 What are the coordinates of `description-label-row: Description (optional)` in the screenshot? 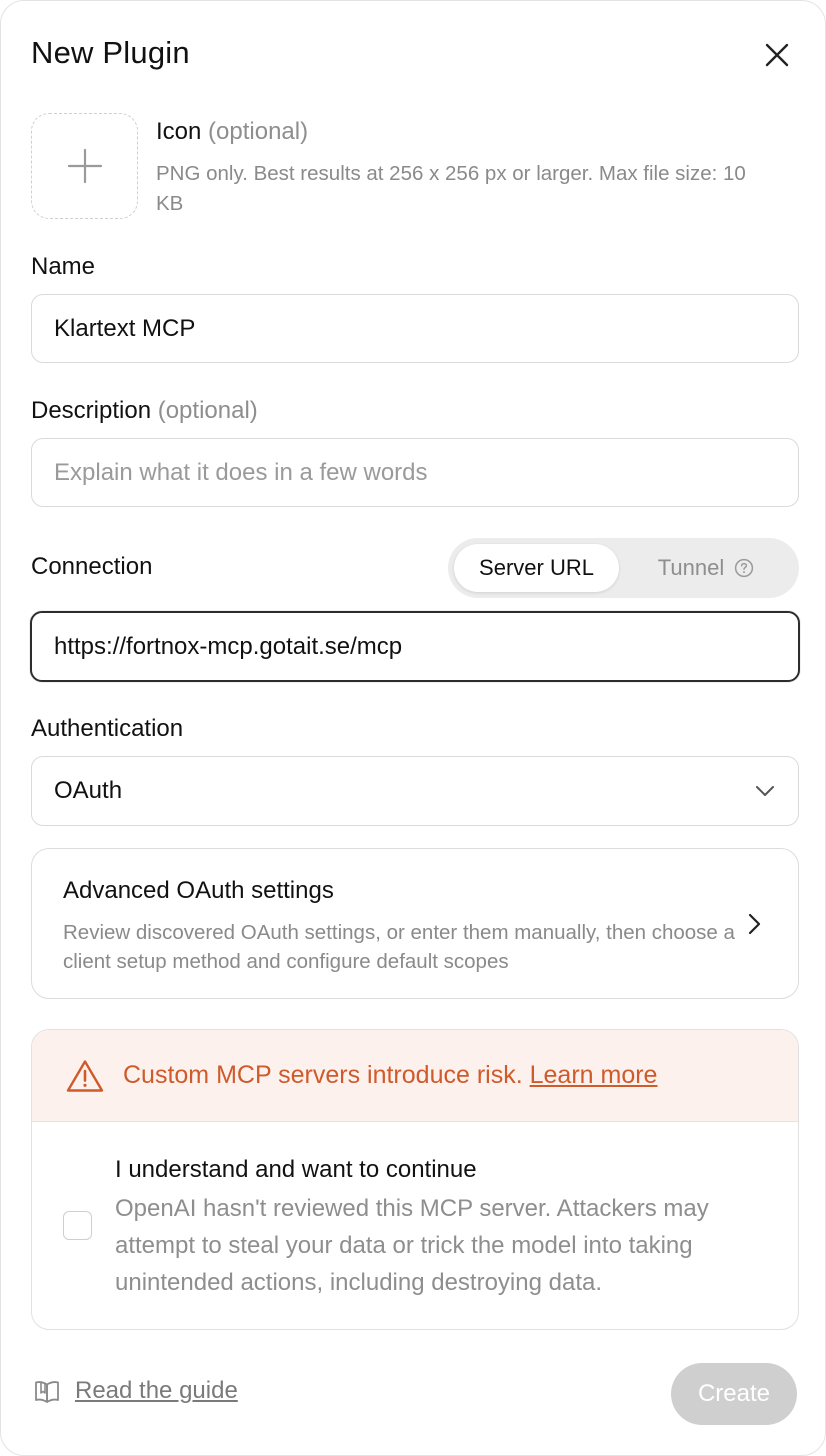 It's located at (144, 411).